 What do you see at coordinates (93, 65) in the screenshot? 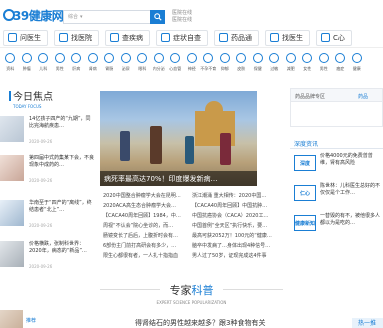
I see `category-item: 肾病` at bounding box center [93, 65].